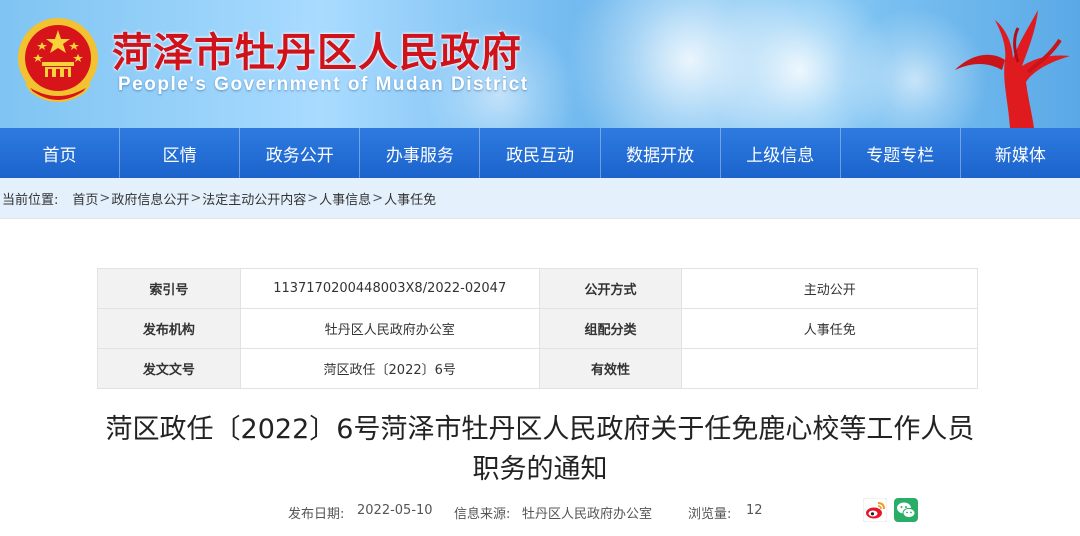  Describe the element at coordinates (316, 514) in the screenshot. I see `publish-date-label: 发布日期:` at that location.